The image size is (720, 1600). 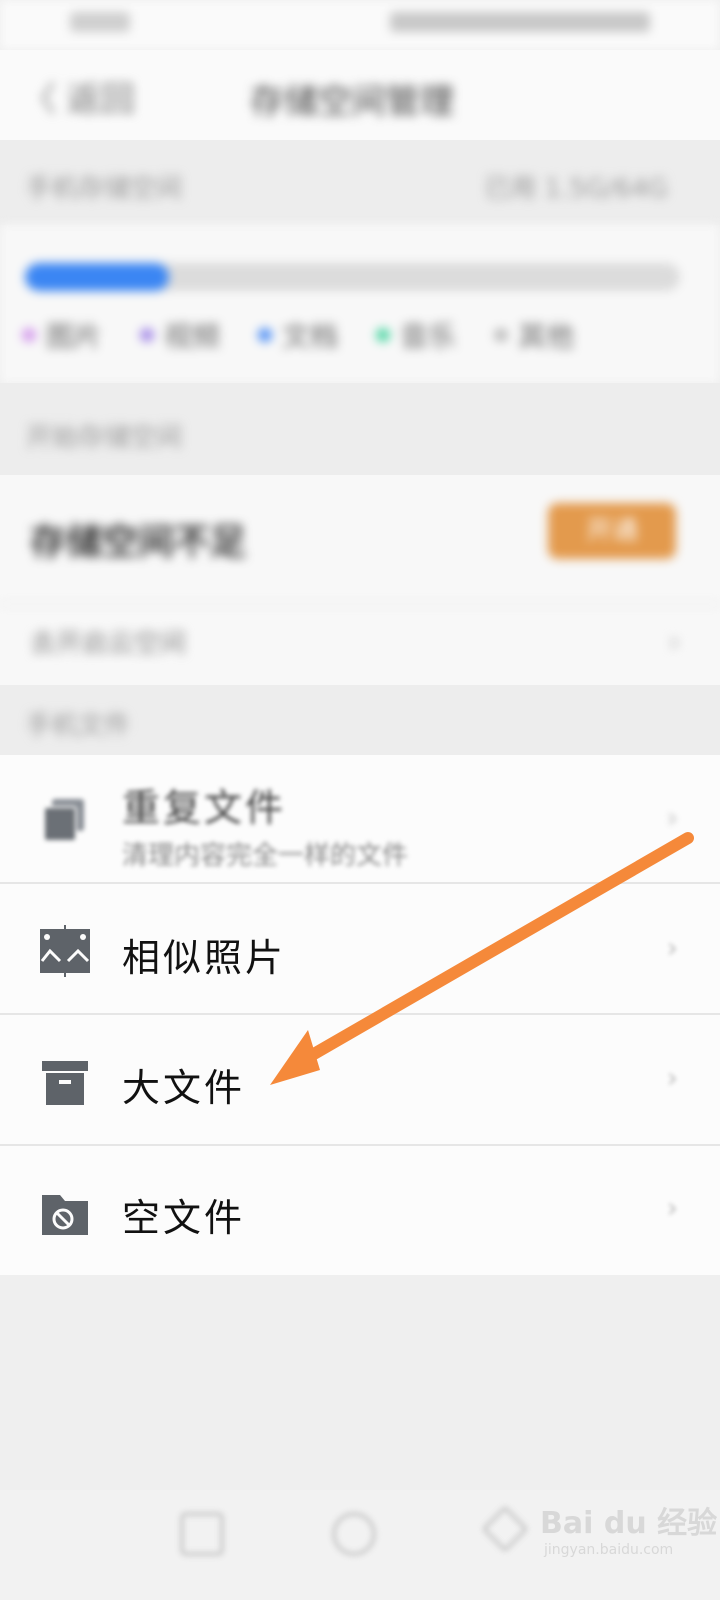 I want to click on suggestion-action-button: 开通, so click(x=612, y=531).